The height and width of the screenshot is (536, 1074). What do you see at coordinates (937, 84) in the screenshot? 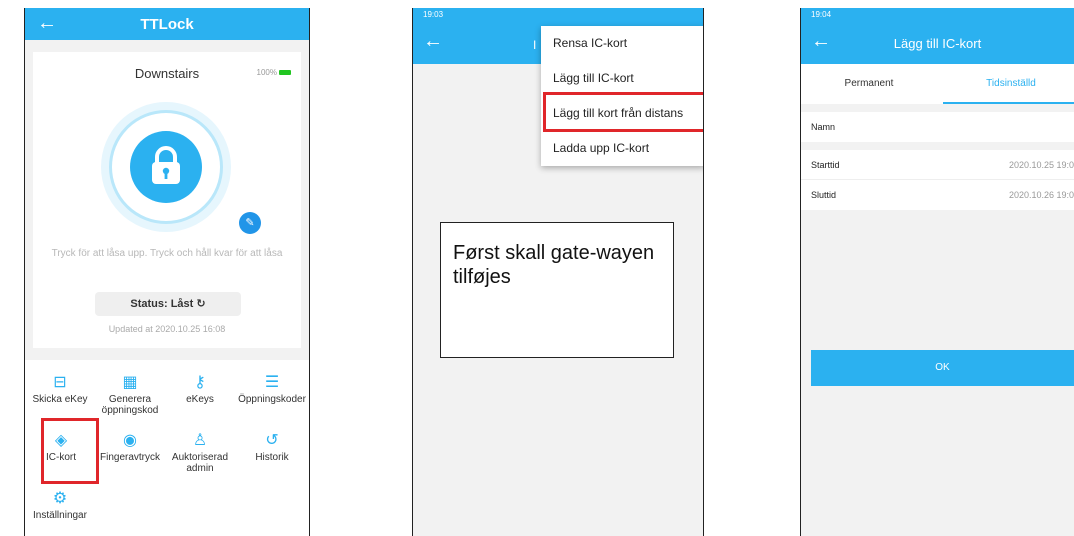
I see `tab-bar: Permanent Tidsinställd` at bounding box center [937, 84].